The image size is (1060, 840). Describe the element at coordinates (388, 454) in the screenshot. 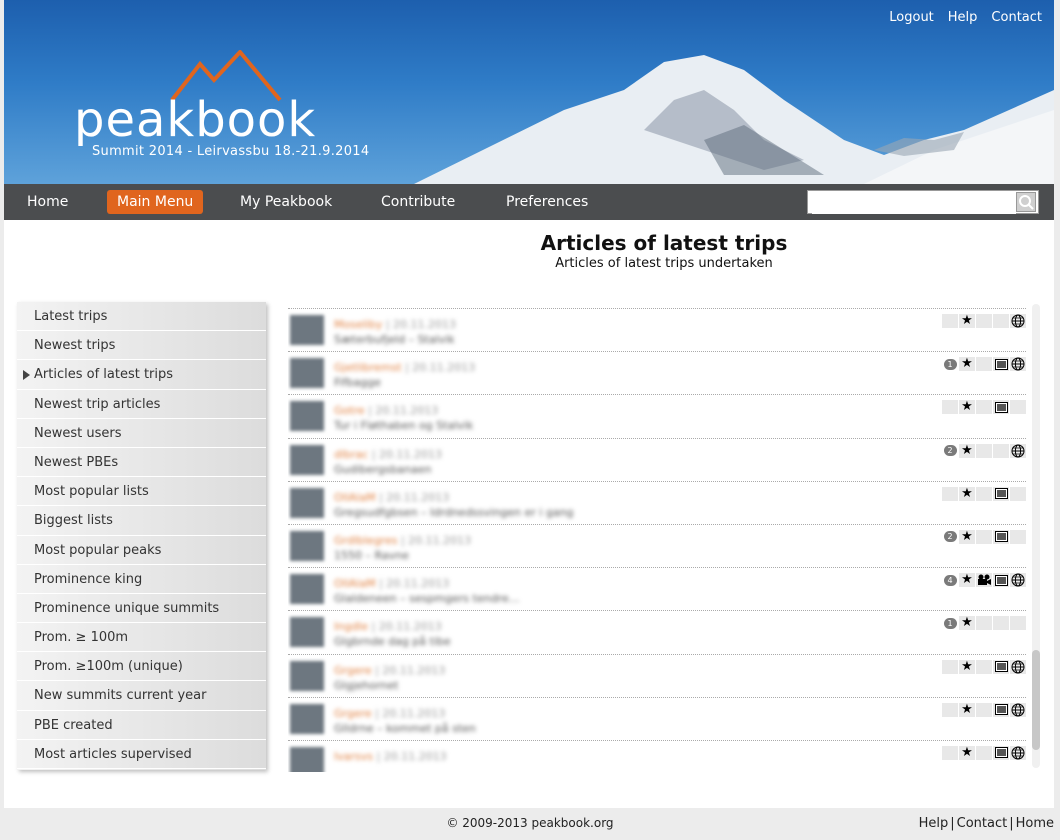

I see `trip-author: dlbrac | 20.11.2013` at that location.